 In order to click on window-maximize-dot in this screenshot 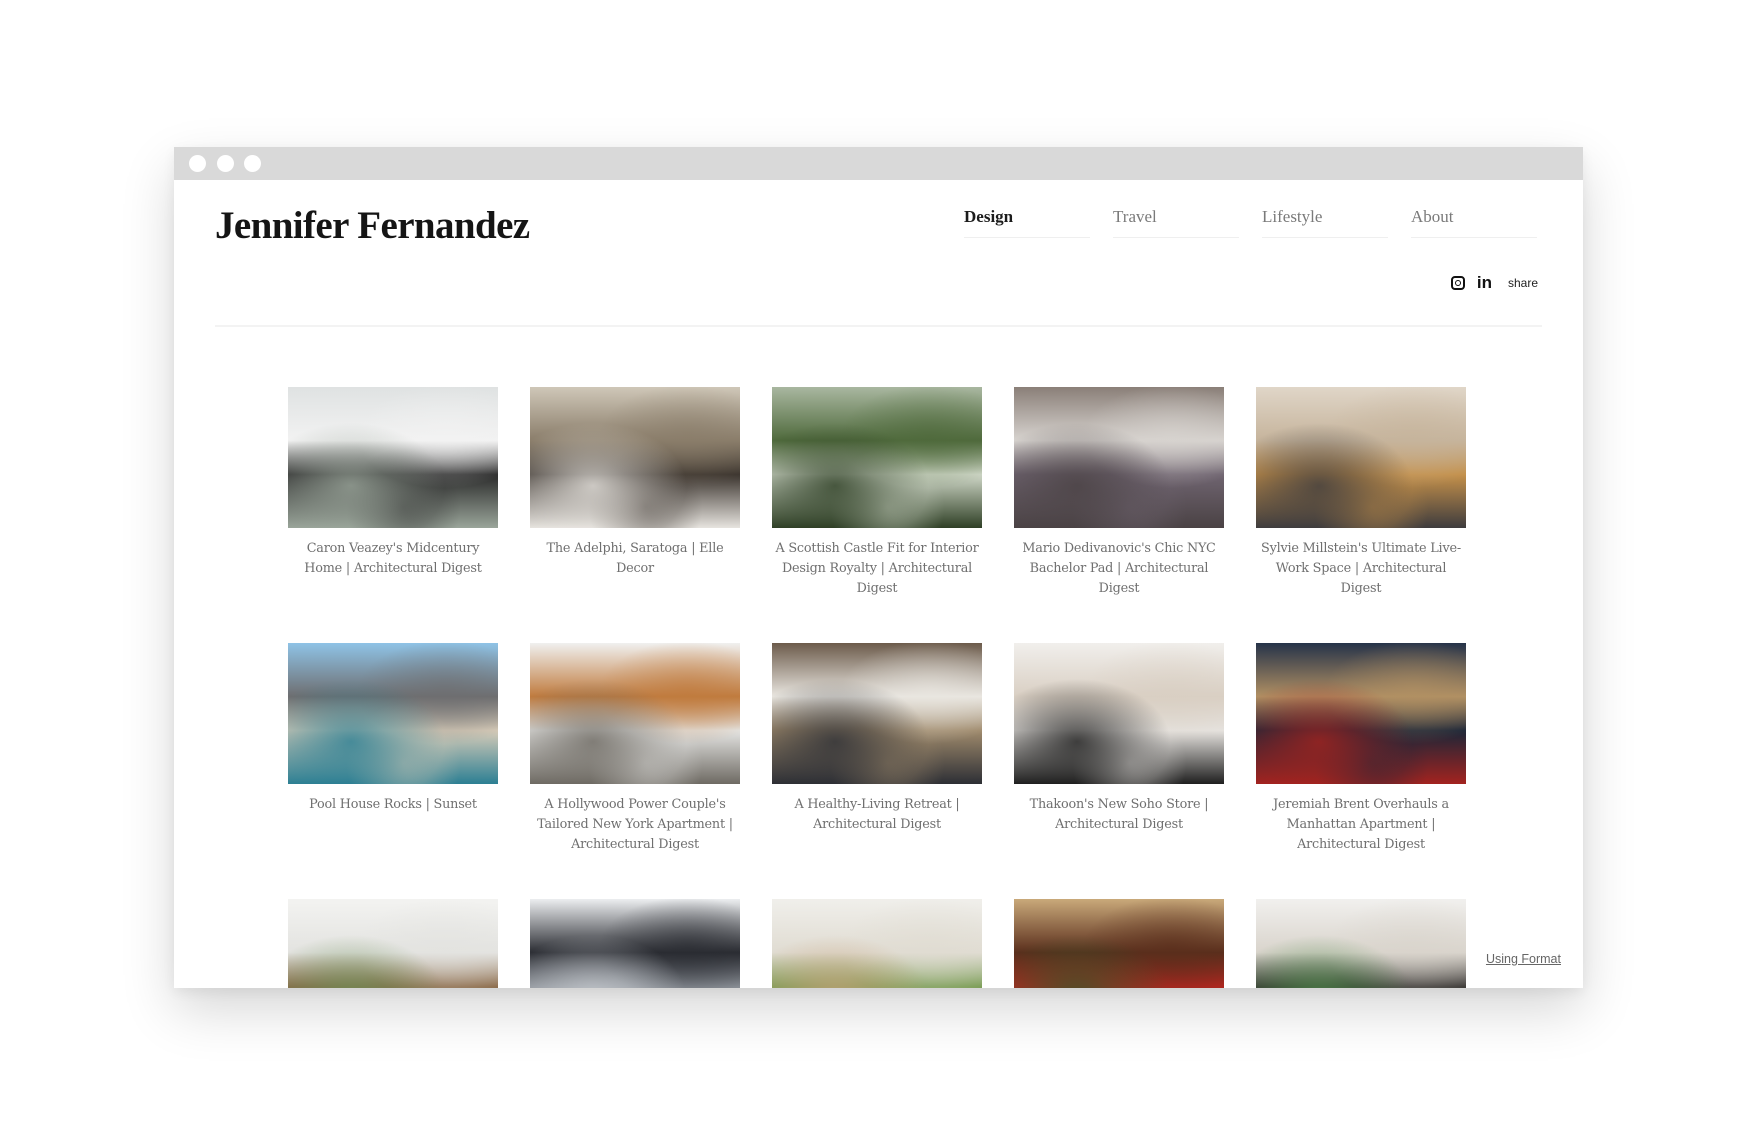, I will do `click(252, 163)`.